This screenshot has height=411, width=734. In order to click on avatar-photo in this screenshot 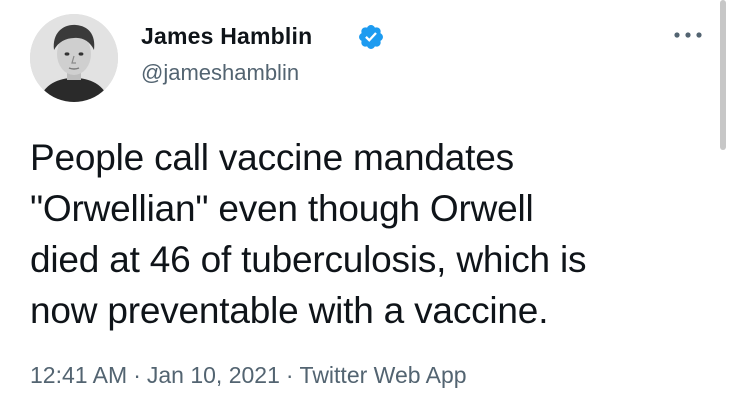, I will do `click(74, 58)`.